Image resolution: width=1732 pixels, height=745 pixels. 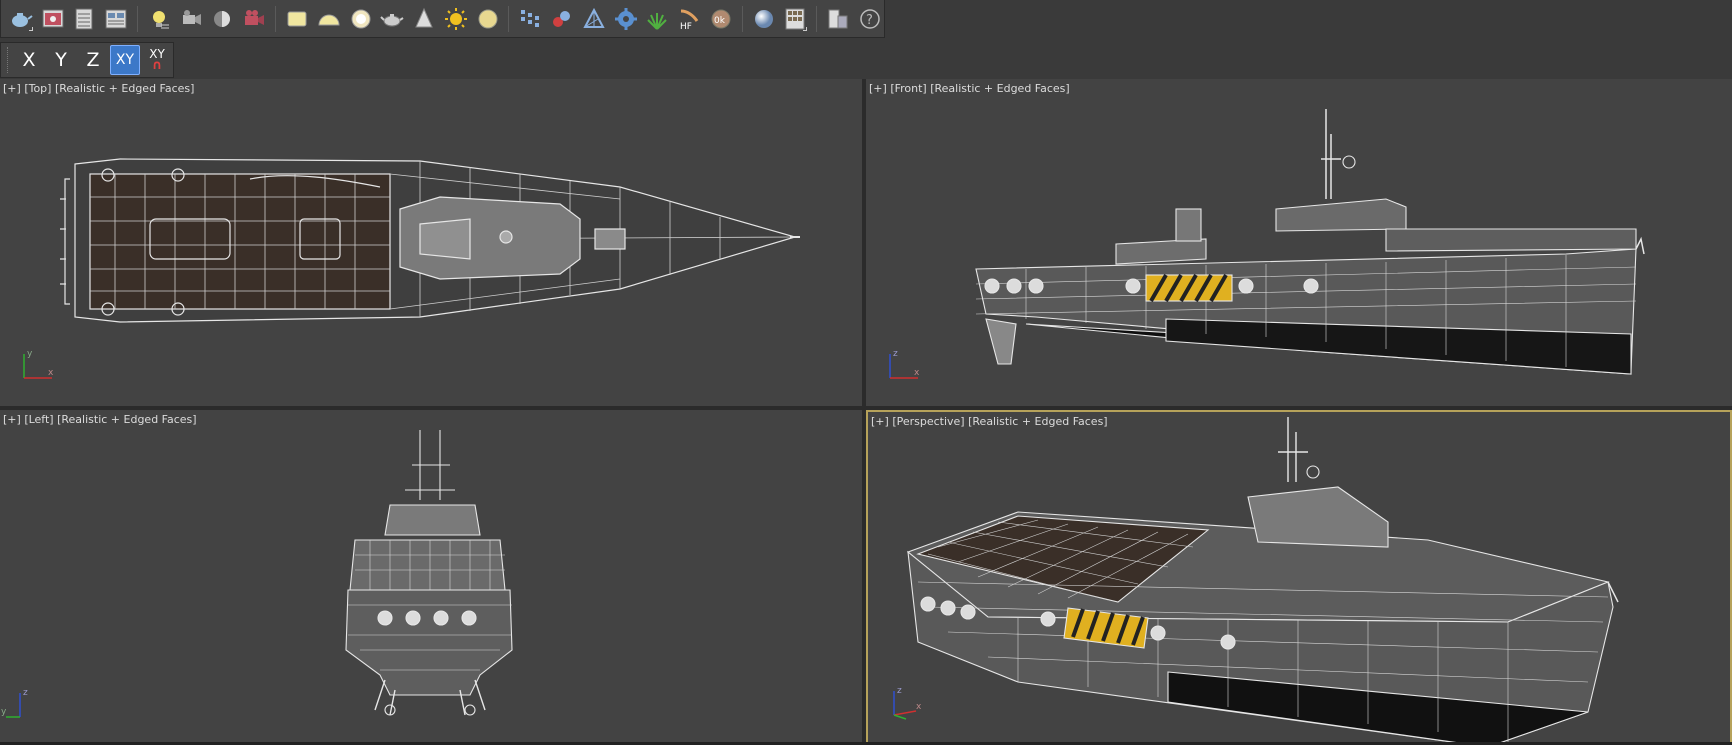 I want to click on viewport-top-label: [+] [Top] [Realistic + Edged Faces], so click(x=98, y=88).